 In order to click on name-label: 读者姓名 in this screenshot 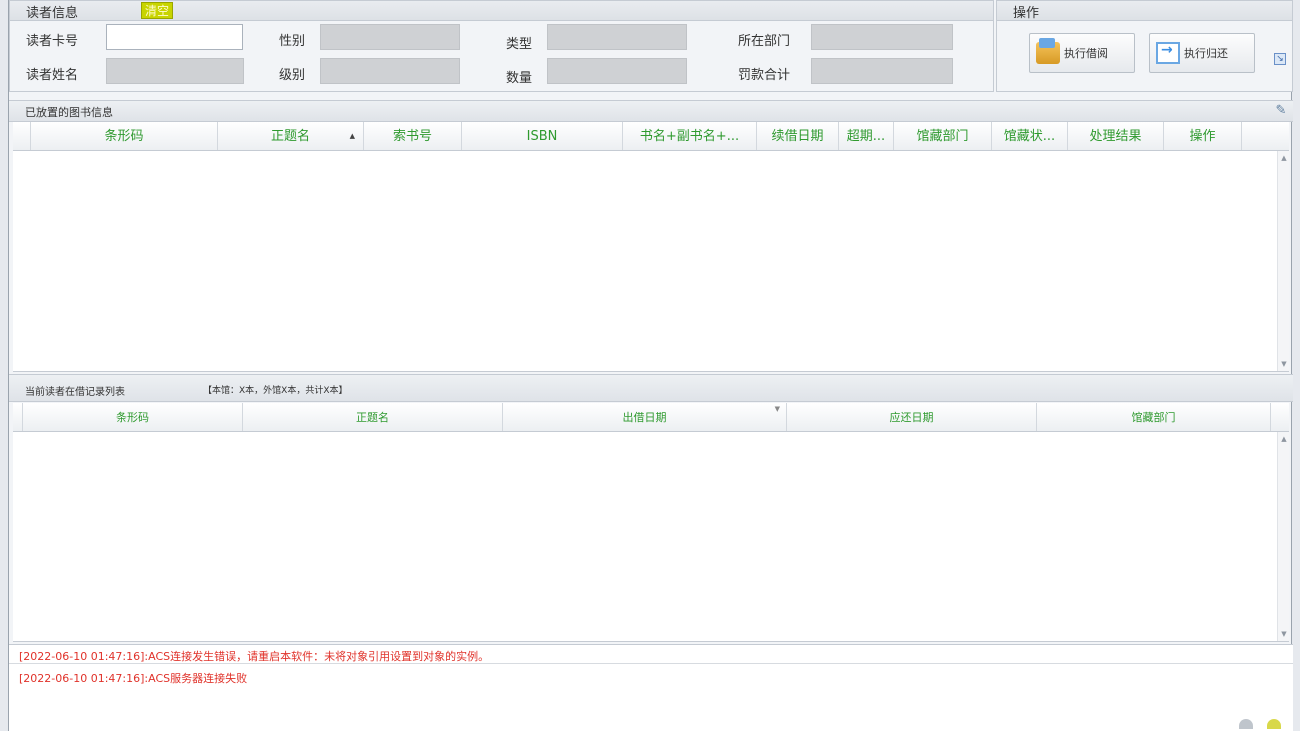, I will do `click(52, 75)`.